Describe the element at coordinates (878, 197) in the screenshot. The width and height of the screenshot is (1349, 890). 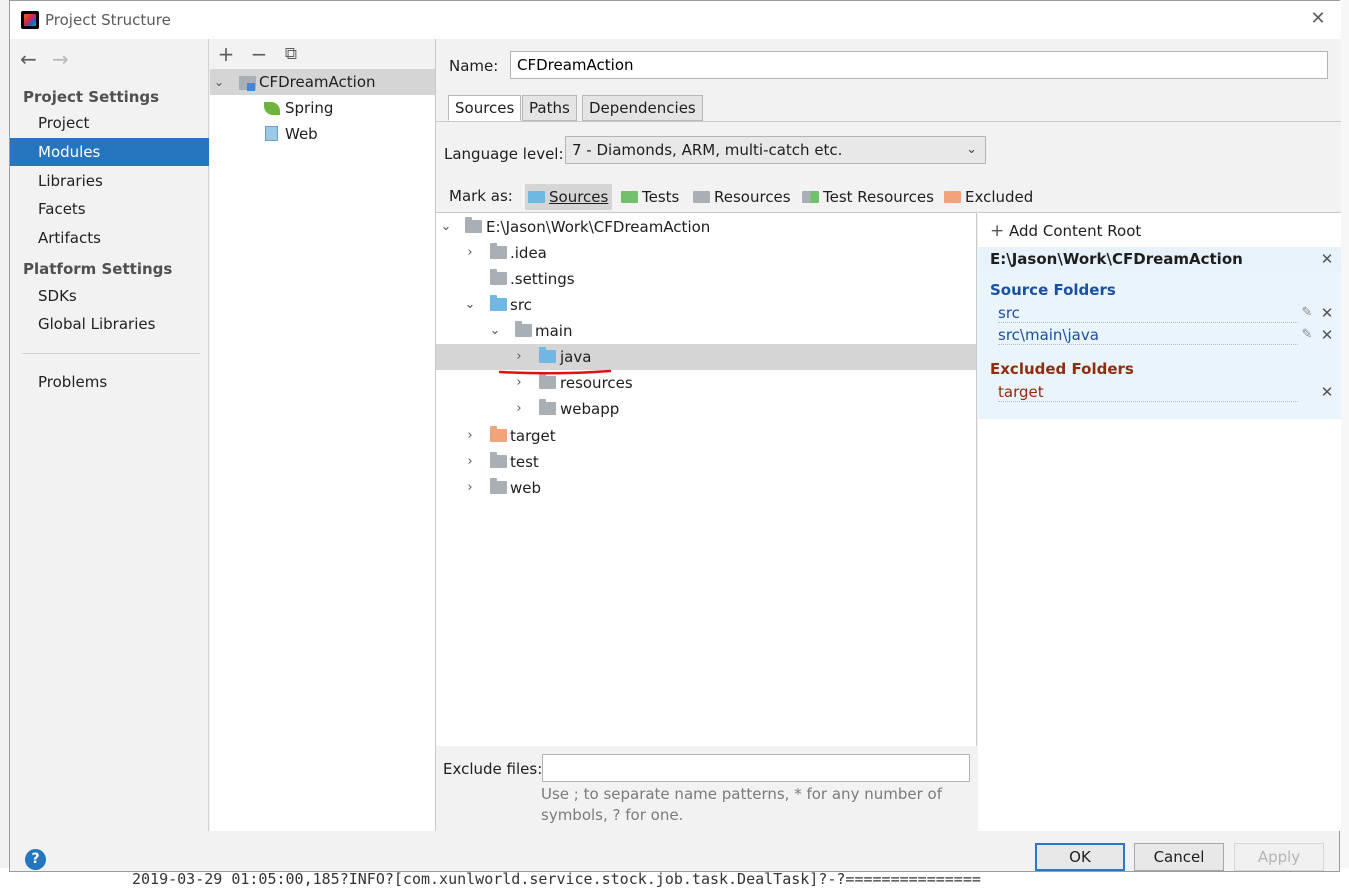
I see `mark-test-resources-label: Test Resources` at that location.